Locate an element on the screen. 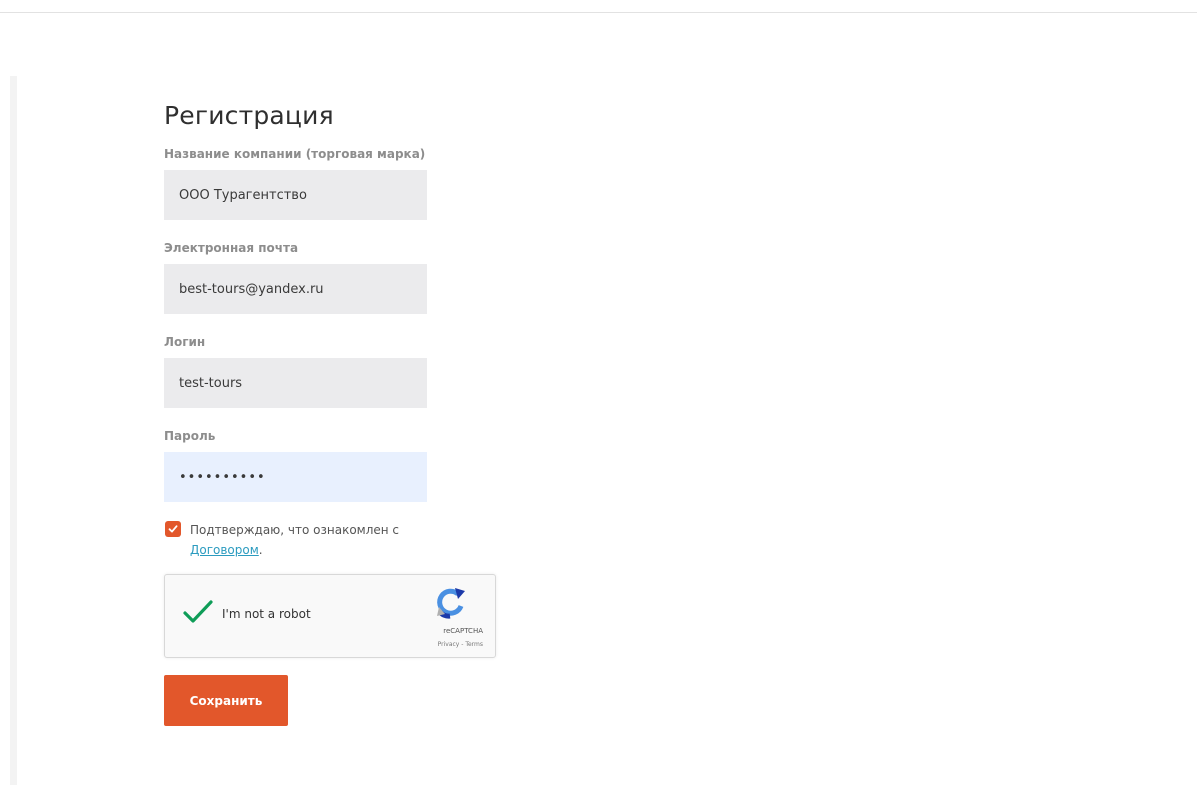 This screenshot has height=785, width=1197. checkmark-icon is located at coordinates (173, 529).